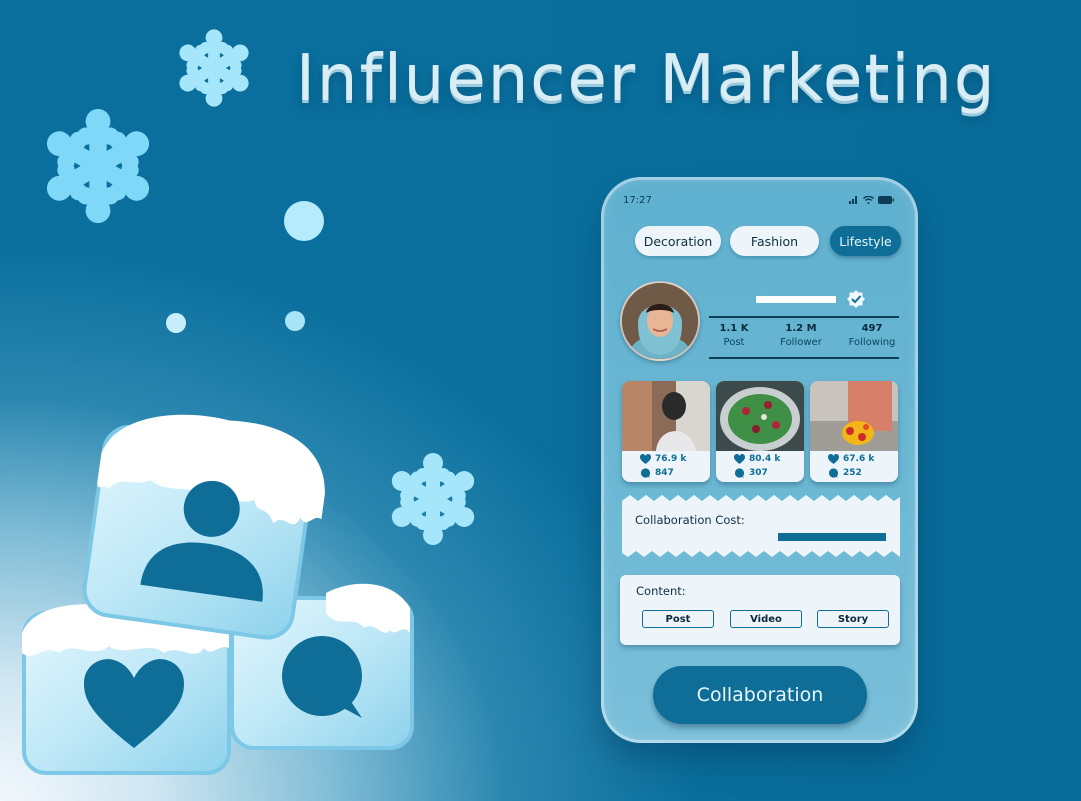  I want to click on stat-label: Post, so click(734, 342).